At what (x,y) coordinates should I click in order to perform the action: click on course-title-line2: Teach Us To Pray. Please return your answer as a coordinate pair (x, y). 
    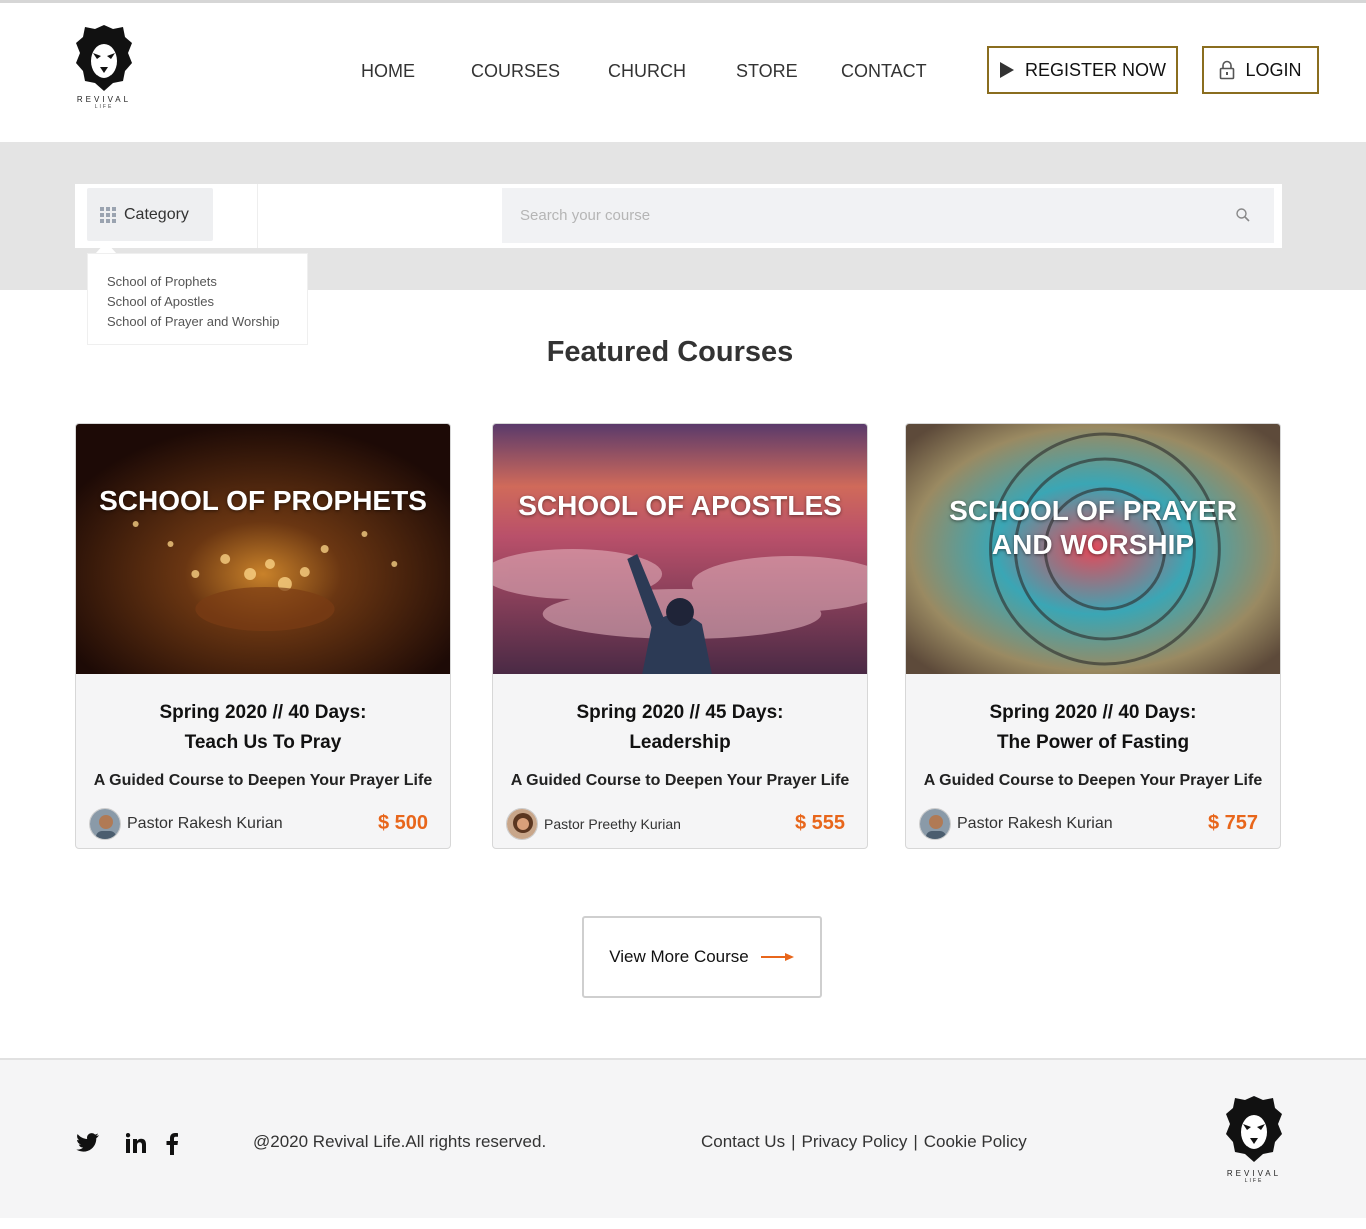
    Looking at the image, I should click on (263, 742).